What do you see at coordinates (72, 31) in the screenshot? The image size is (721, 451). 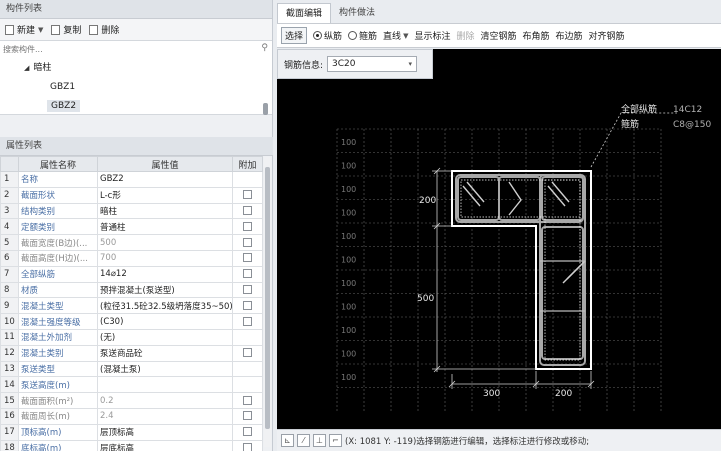 I see `copy-button-label: 复制` at bounding box center [72, 31].